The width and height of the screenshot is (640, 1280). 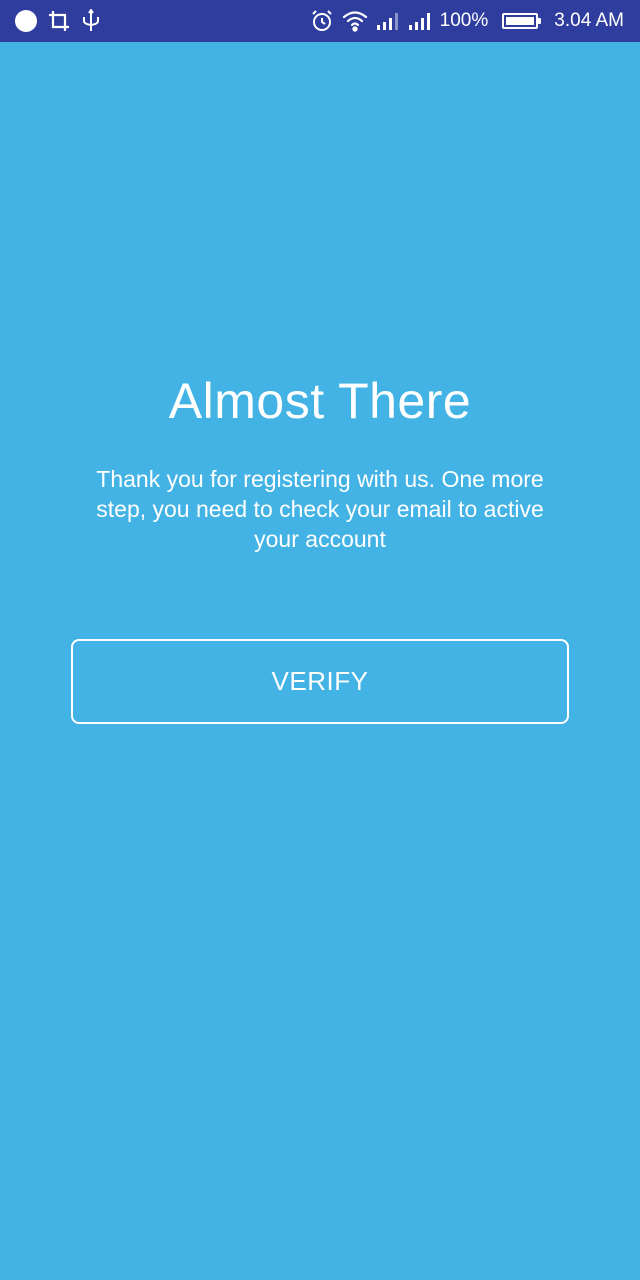 I want to click on battery-fill, so click(x=520, y=21).